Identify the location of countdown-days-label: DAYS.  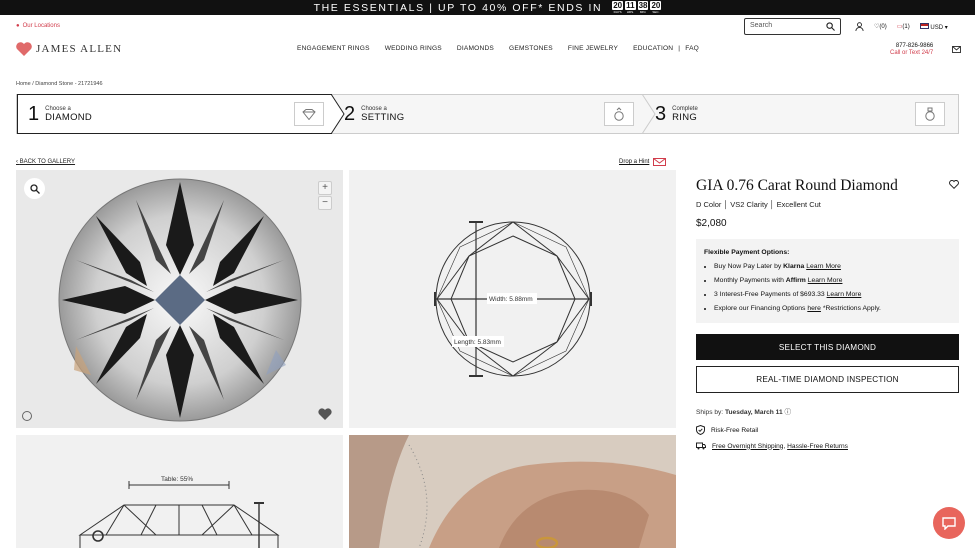
(617, 12).